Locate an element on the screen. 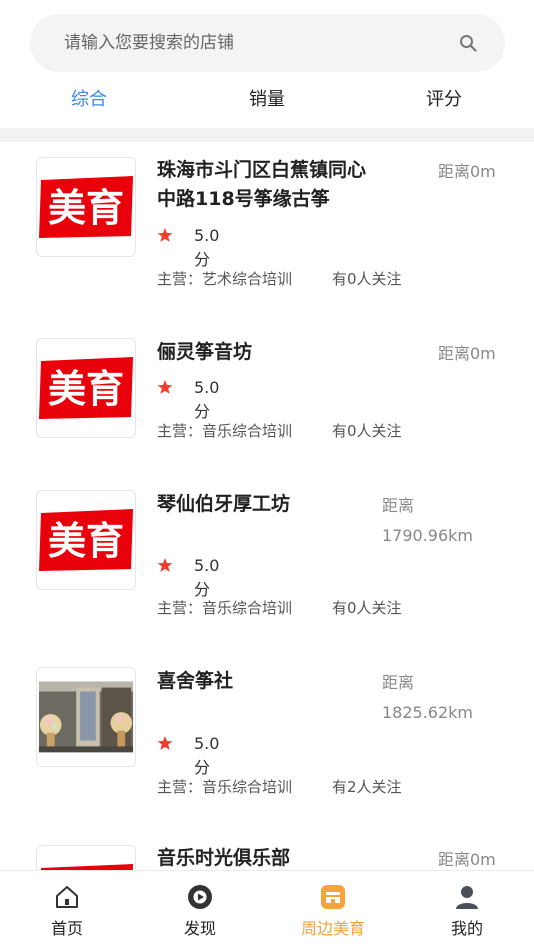 This screenshot has width=534, height=950. shop-distance: 1825.62km is located at coordinates (428, 712).